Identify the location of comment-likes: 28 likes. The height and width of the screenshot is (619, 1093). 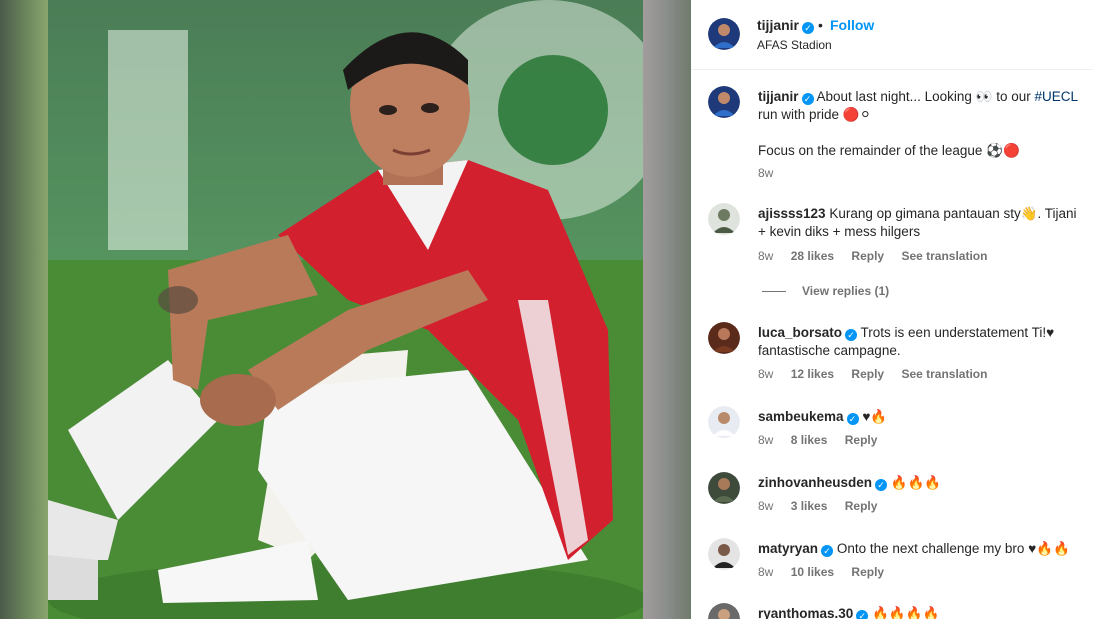
(812, 256).